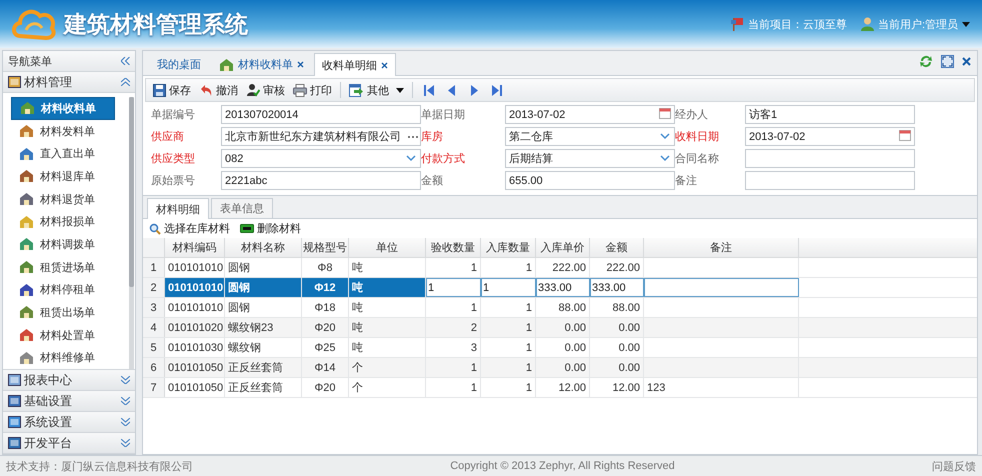 This screenshot has width=982, height=476. What do you see at coordinates (453, 247) in the screenshot?
I see `column-header: 验收数量` at bounding box center [453, 247].